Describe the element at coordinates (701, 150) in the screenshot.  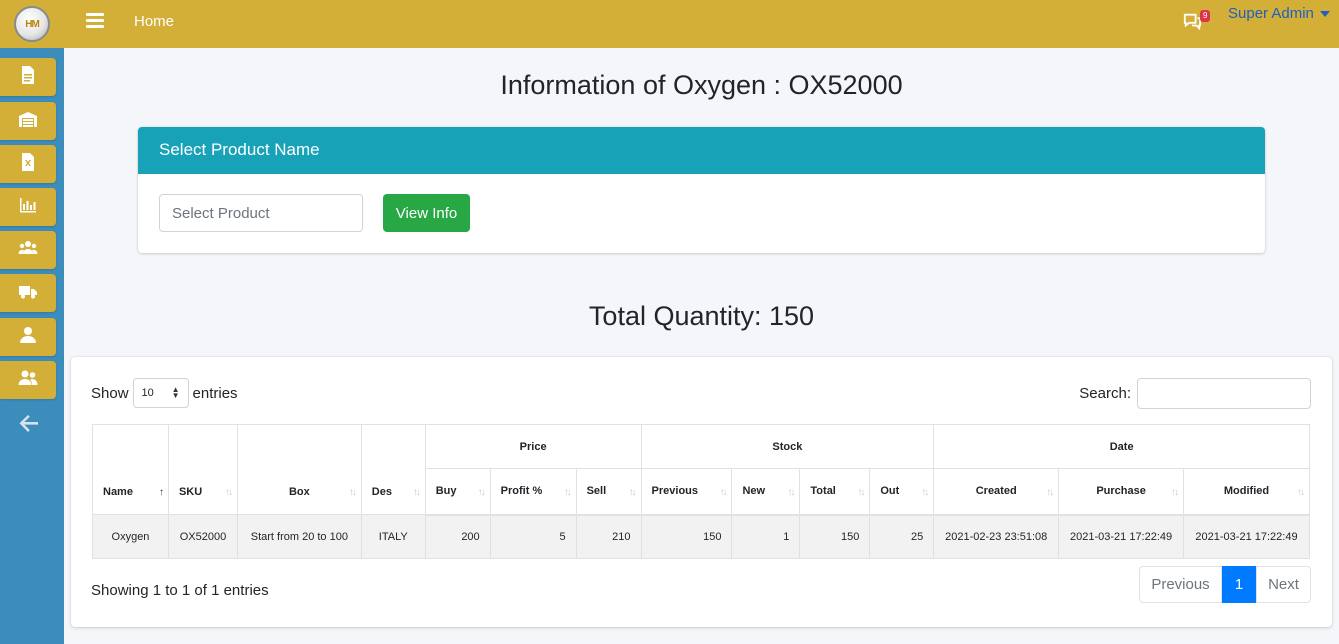
I see `card-header: Select Product Name` at that location.